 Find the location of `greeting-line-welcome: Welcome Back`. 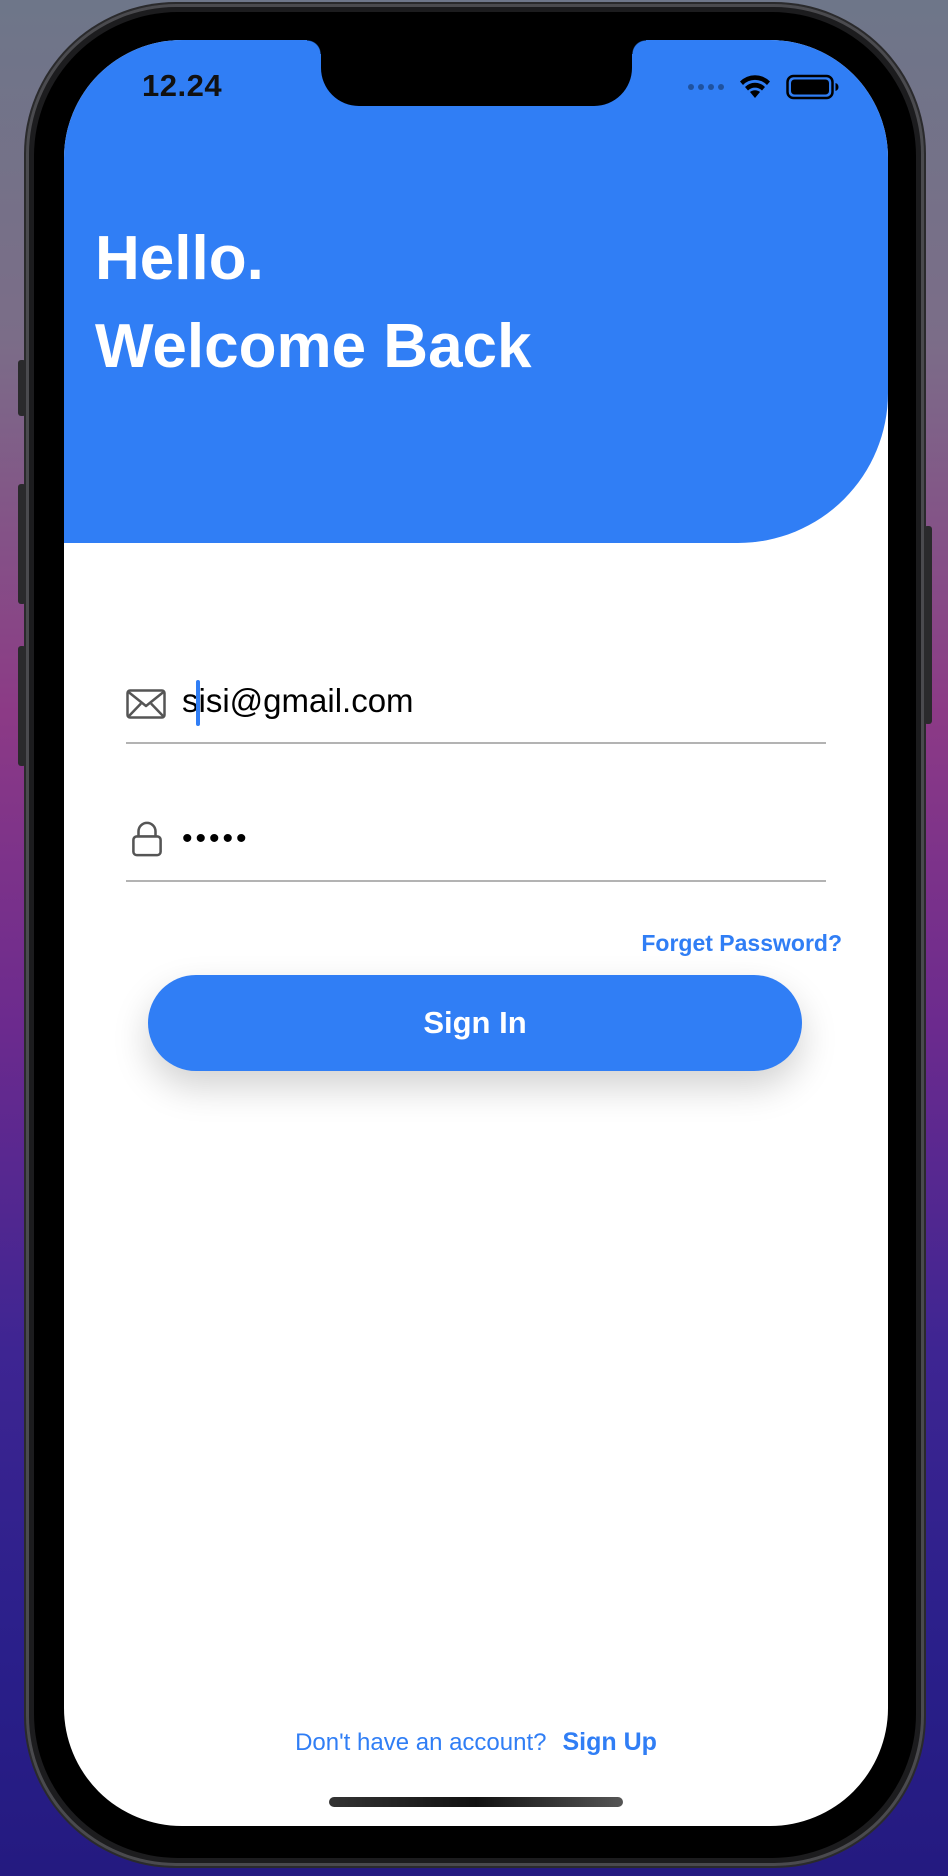

greeting-line-welcome: Welcome Back is located at coordinates (313, 346).